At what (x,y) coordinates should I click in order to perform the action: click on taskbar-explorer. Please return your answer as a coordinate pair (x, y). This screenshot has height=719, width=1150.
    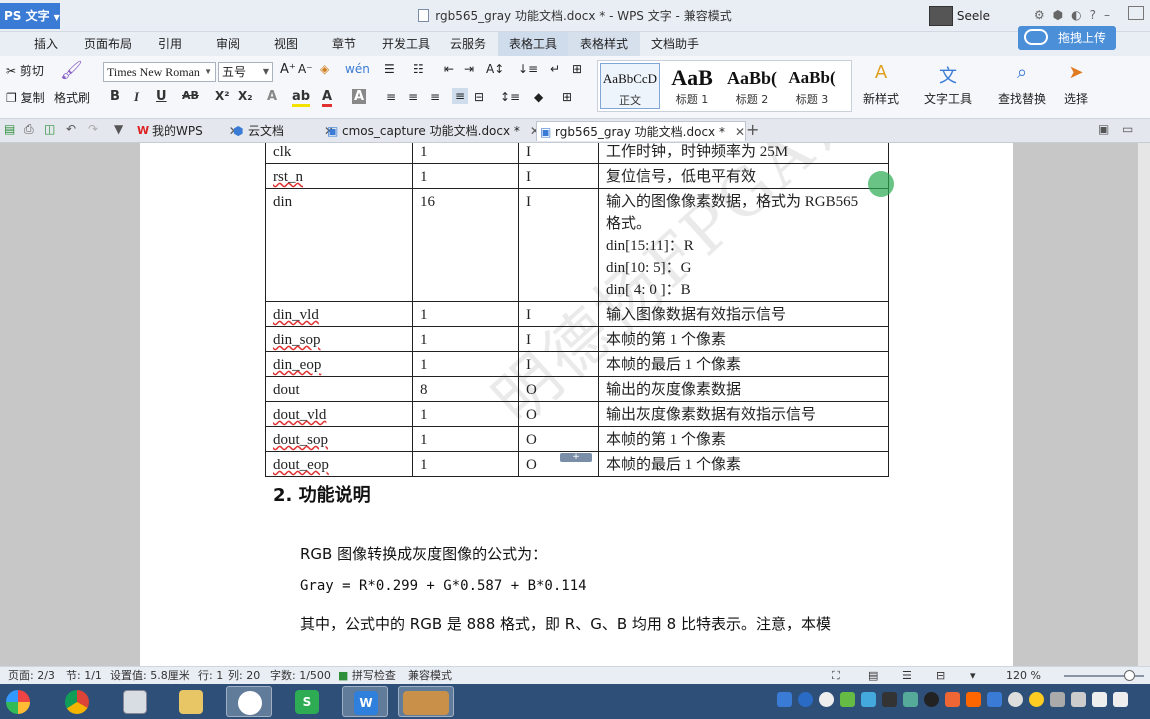
    Looking at the image, I should click on (191, 701).